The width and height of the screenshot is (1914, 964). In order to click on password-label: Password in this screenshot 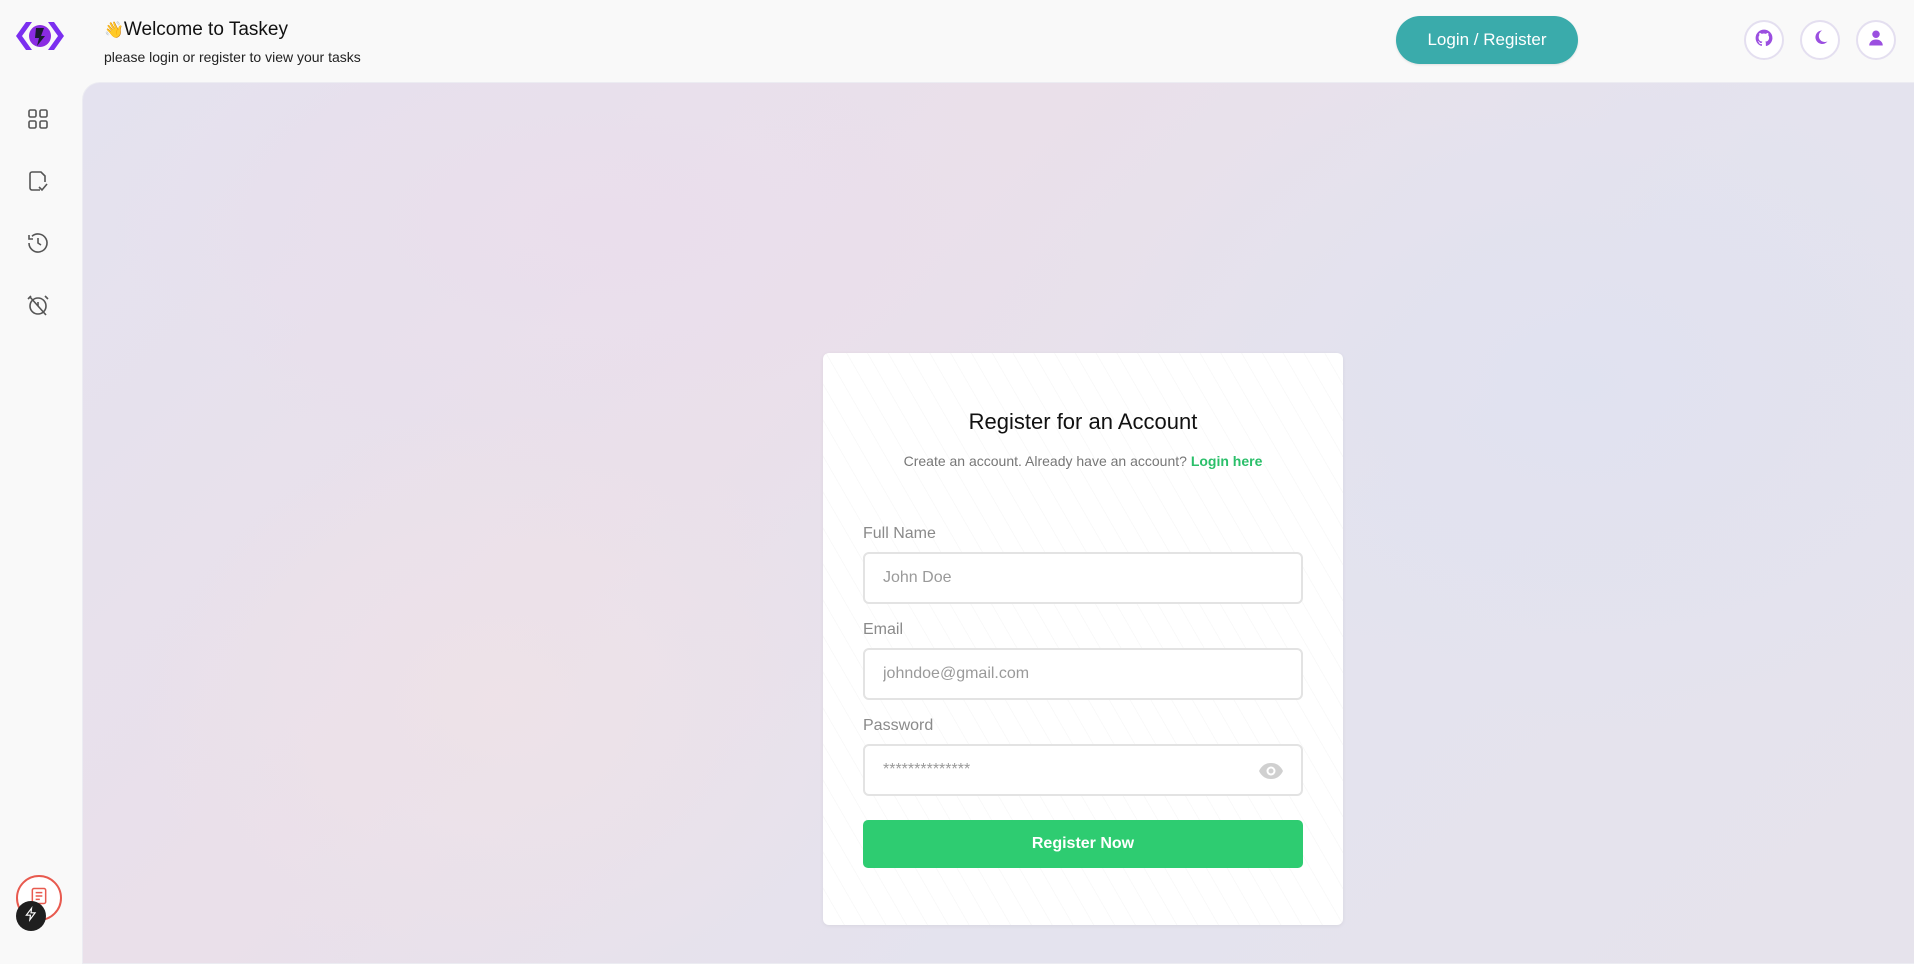, I will do `click(898, 725)`.